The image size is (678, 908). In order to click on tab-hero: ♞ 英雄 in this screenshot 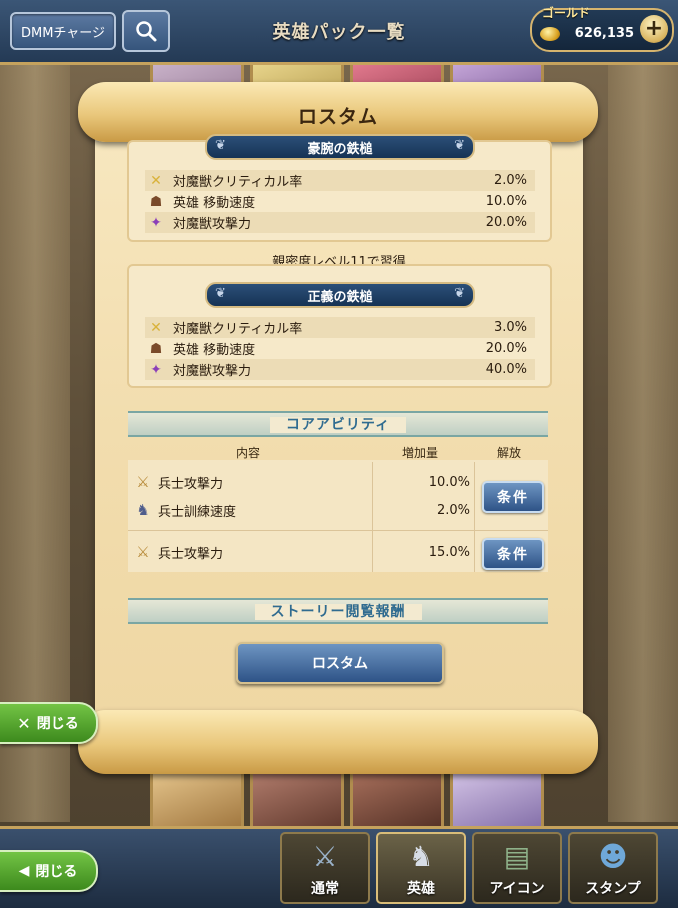, I will do `click(421, 868)`.